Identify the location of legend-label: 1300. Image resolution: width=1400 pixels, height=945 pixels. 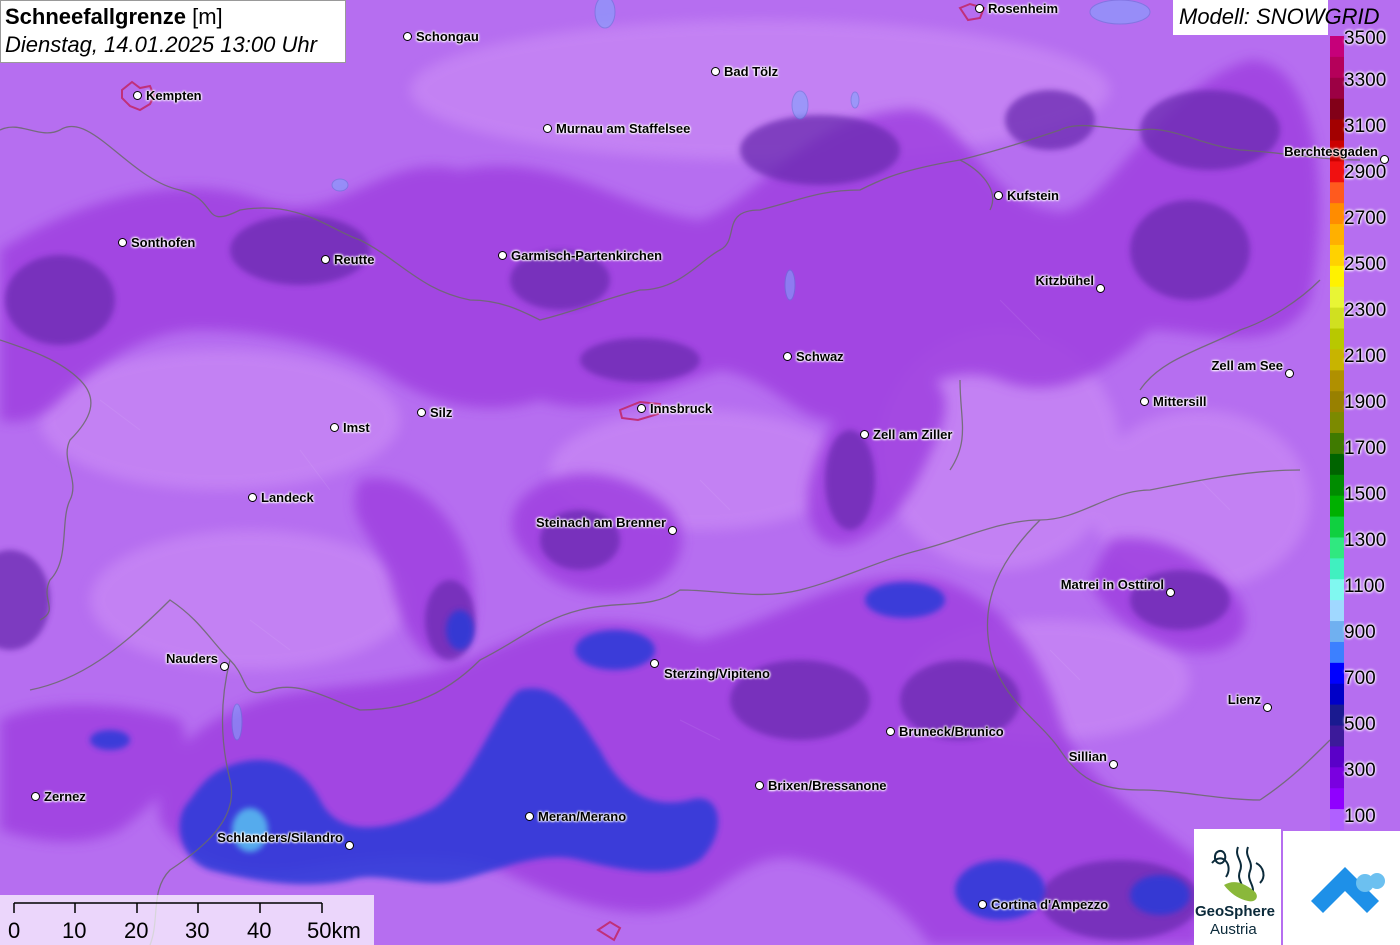
(1365, 540).